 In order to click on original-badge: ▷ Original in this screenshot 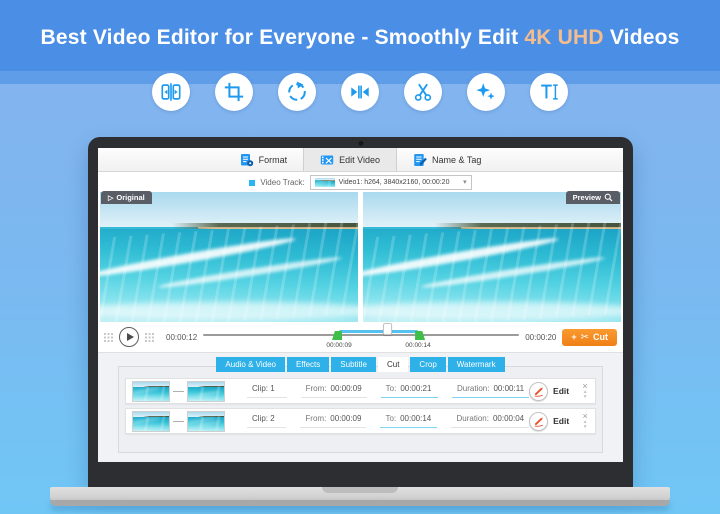, I will do `click(126, 197)`.